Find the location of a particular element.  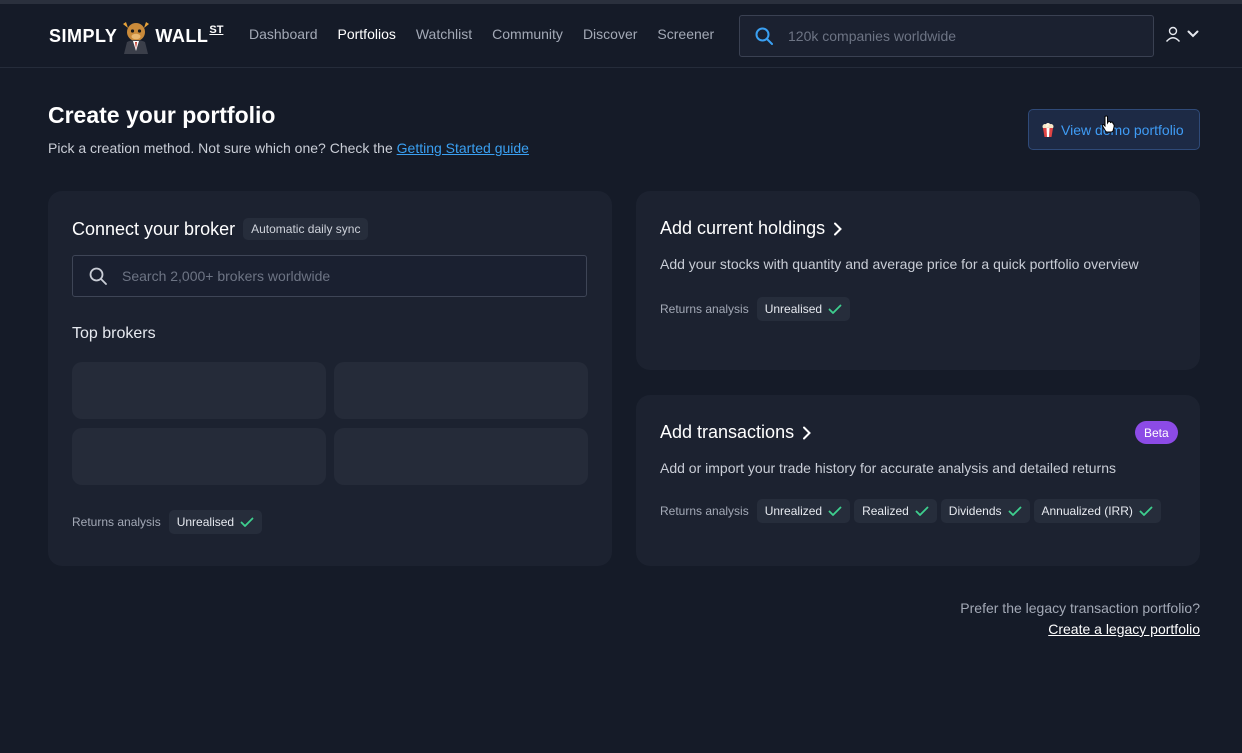

simply-wall-st-logo: SIMPLY WALL ST is located at coordinates (136, 36).